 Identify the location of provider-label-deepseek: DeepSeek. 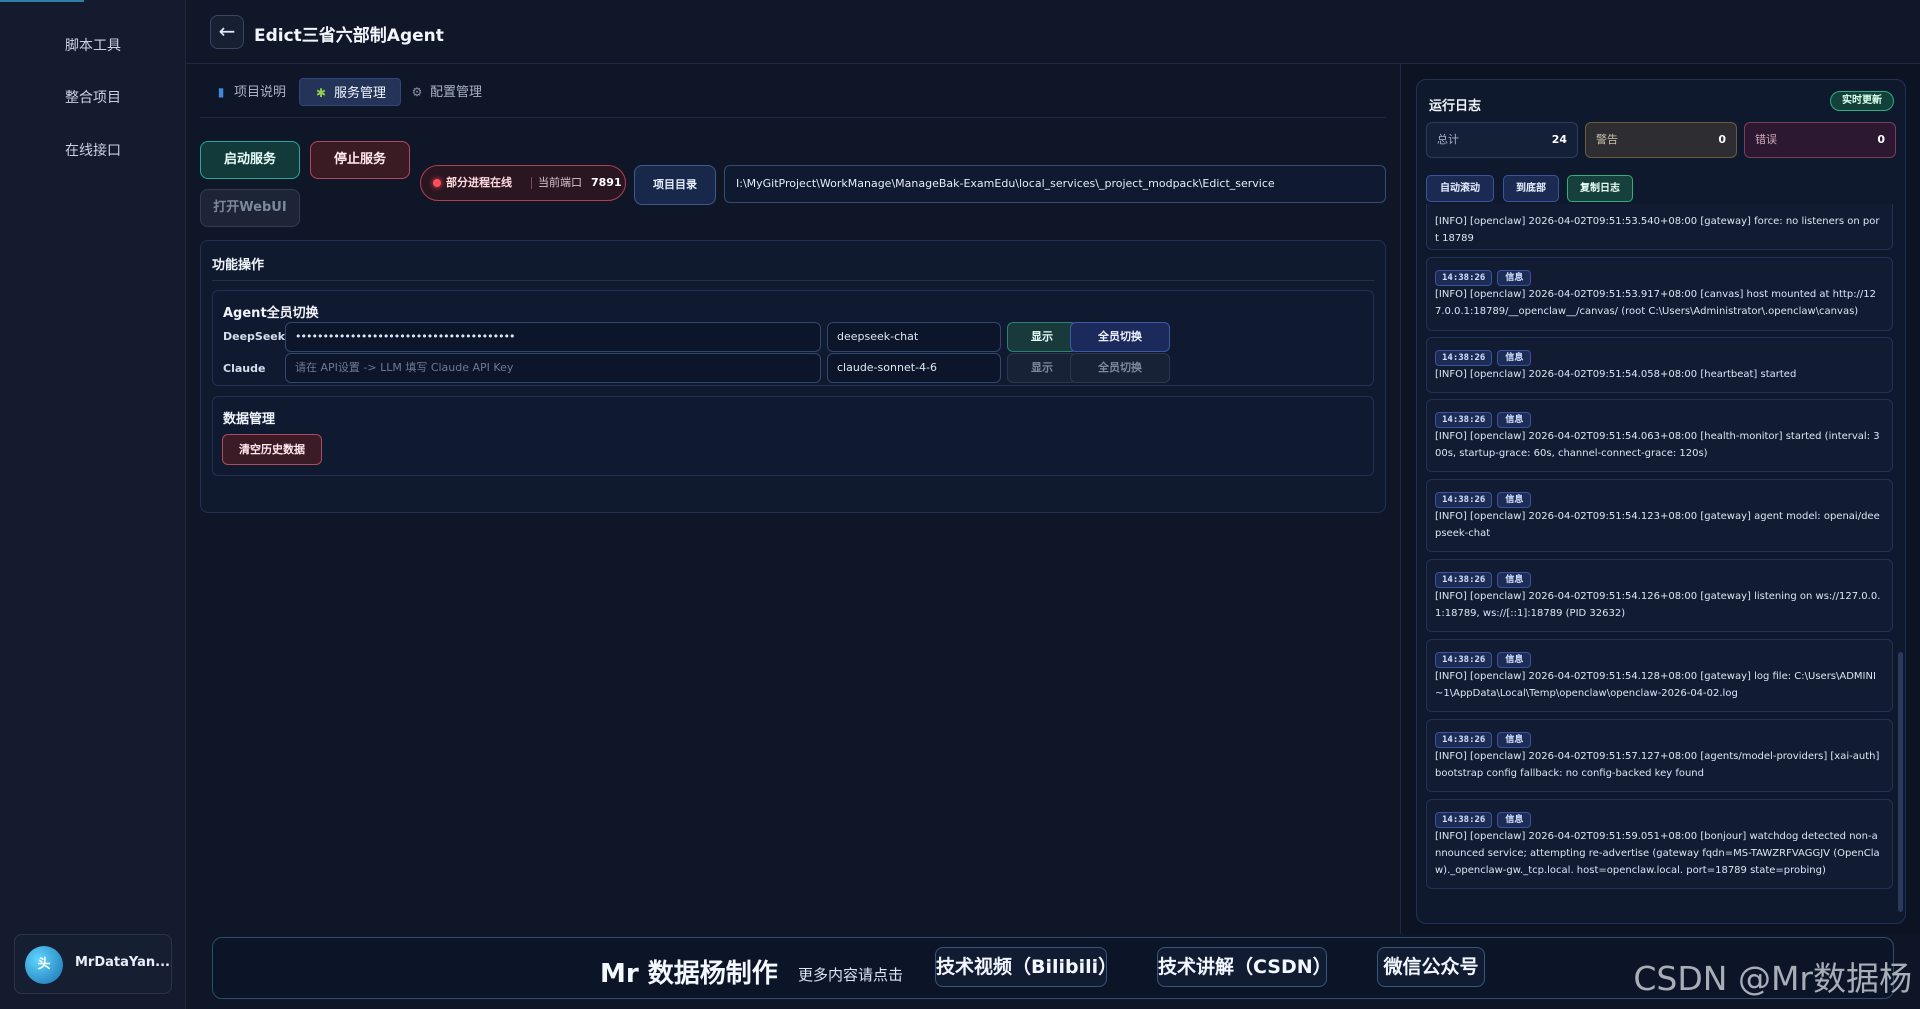
(254, 336).